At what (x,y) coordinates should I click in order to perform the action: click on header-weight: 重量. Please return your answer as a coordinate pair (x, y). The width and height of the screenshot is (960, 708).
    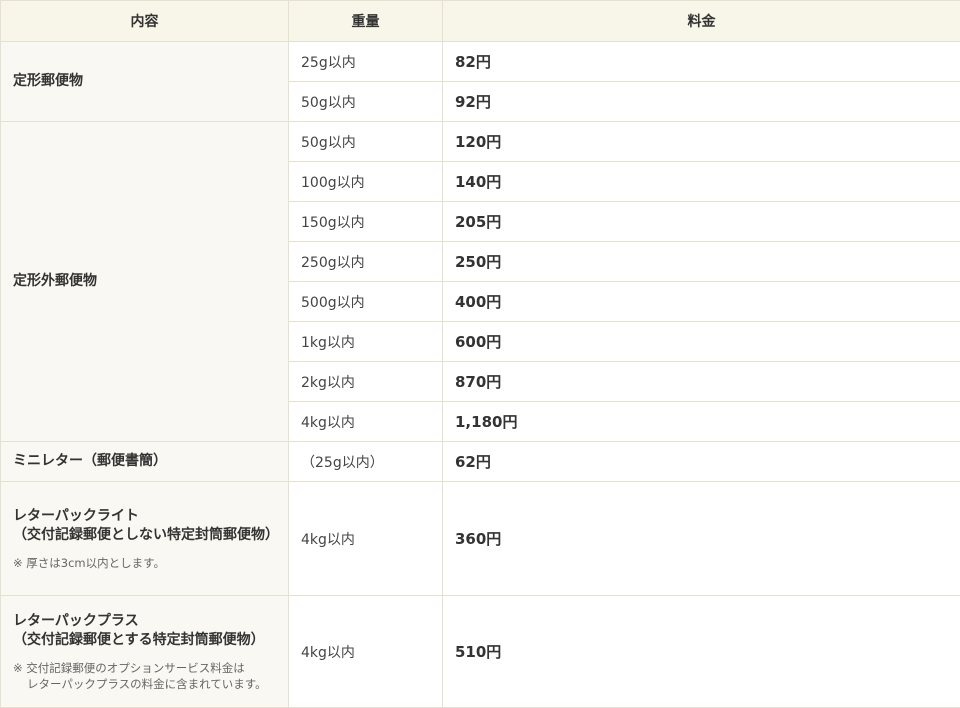
    Looking at the image, I should click on (366, 21).